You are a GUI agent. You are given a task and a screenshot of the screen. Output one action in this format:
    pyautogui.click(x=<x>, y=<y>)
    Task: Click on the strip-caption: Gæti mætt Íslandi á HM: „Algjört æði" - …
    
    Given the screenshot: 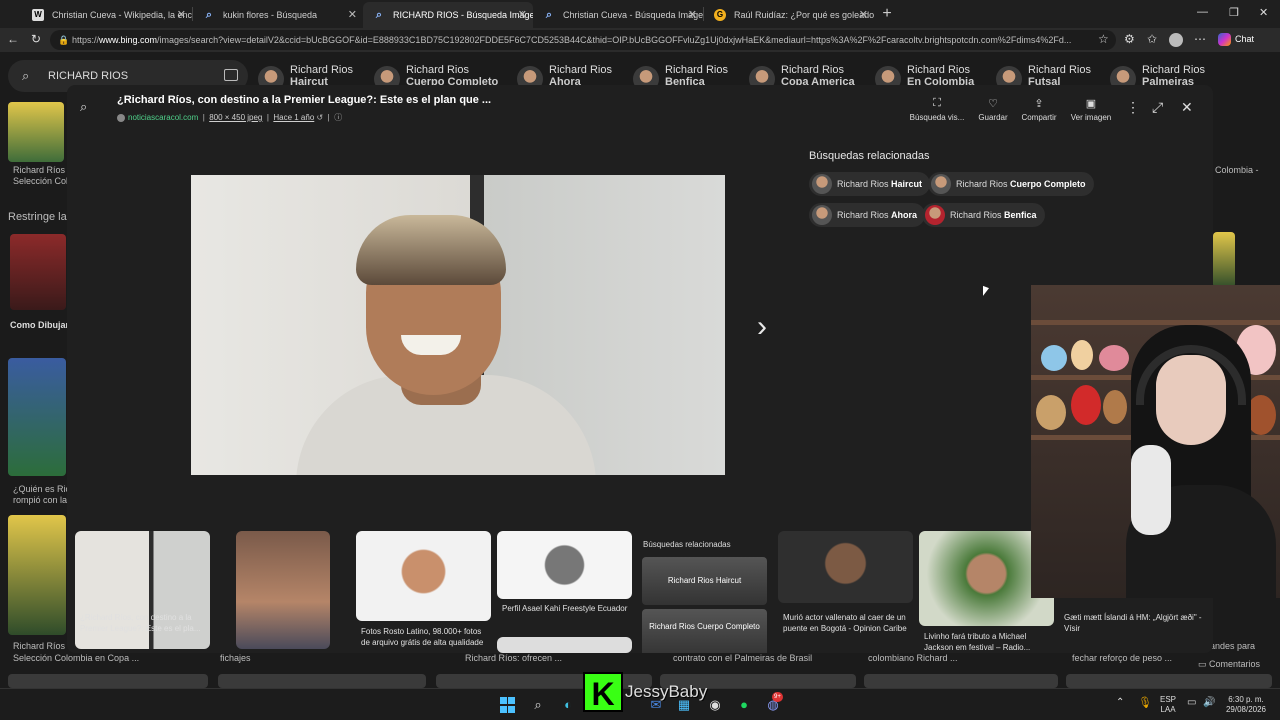 What is the action you would take?
    pyautogui.click(x=1133, y=623)
    